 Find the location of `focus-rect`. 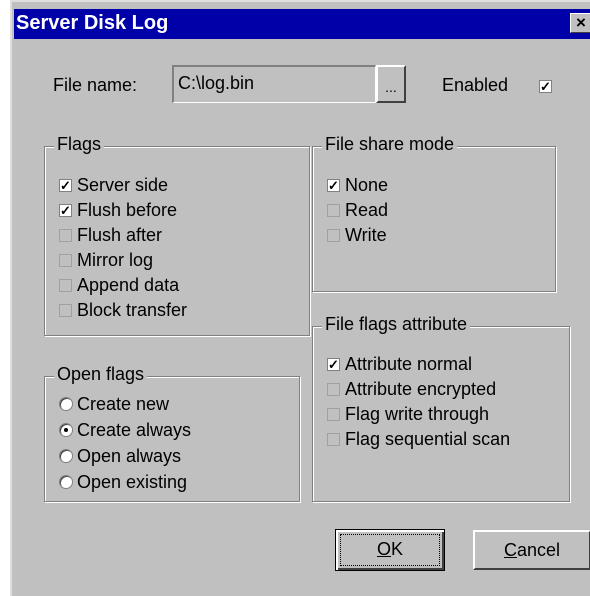

focus-rect is located at coordinates (390, 550).